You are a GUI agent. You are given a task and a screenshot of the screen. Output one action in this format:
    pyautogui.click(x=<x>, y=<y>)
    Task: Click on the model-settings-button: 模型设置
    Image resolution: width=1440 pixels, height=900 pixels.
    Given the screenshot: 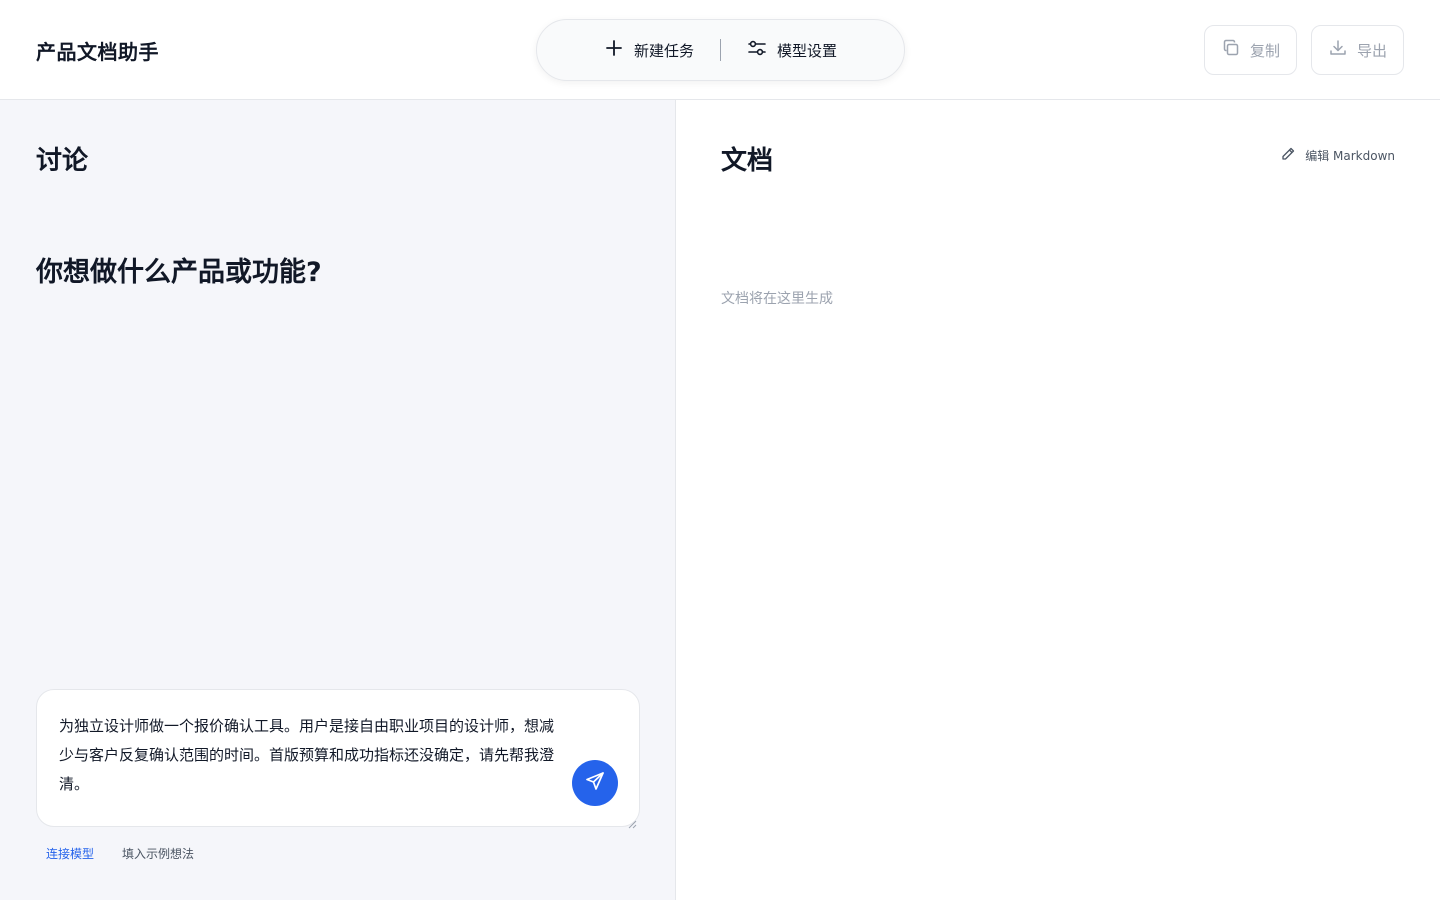 What is the action you would take?
    pyautogui.click(x=792, y=50)
    